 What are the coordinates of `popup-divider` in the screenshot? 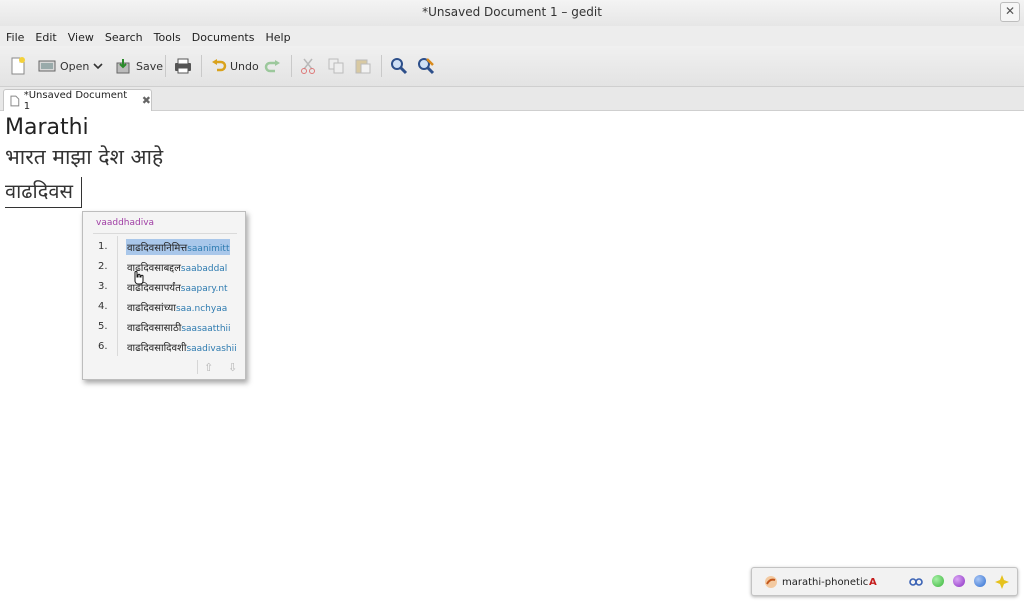 It's located at (165, 233).